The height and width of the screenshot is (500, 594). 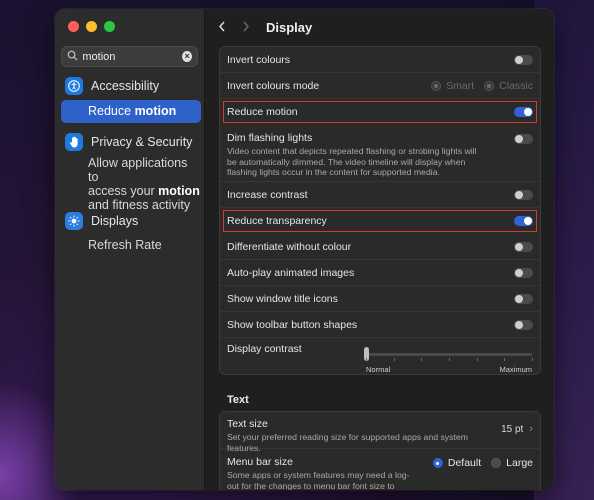 What do you see at coordinates (464, 463) in the screenshot?
I see `radio-label: Default` at bounding box center [464, 463].